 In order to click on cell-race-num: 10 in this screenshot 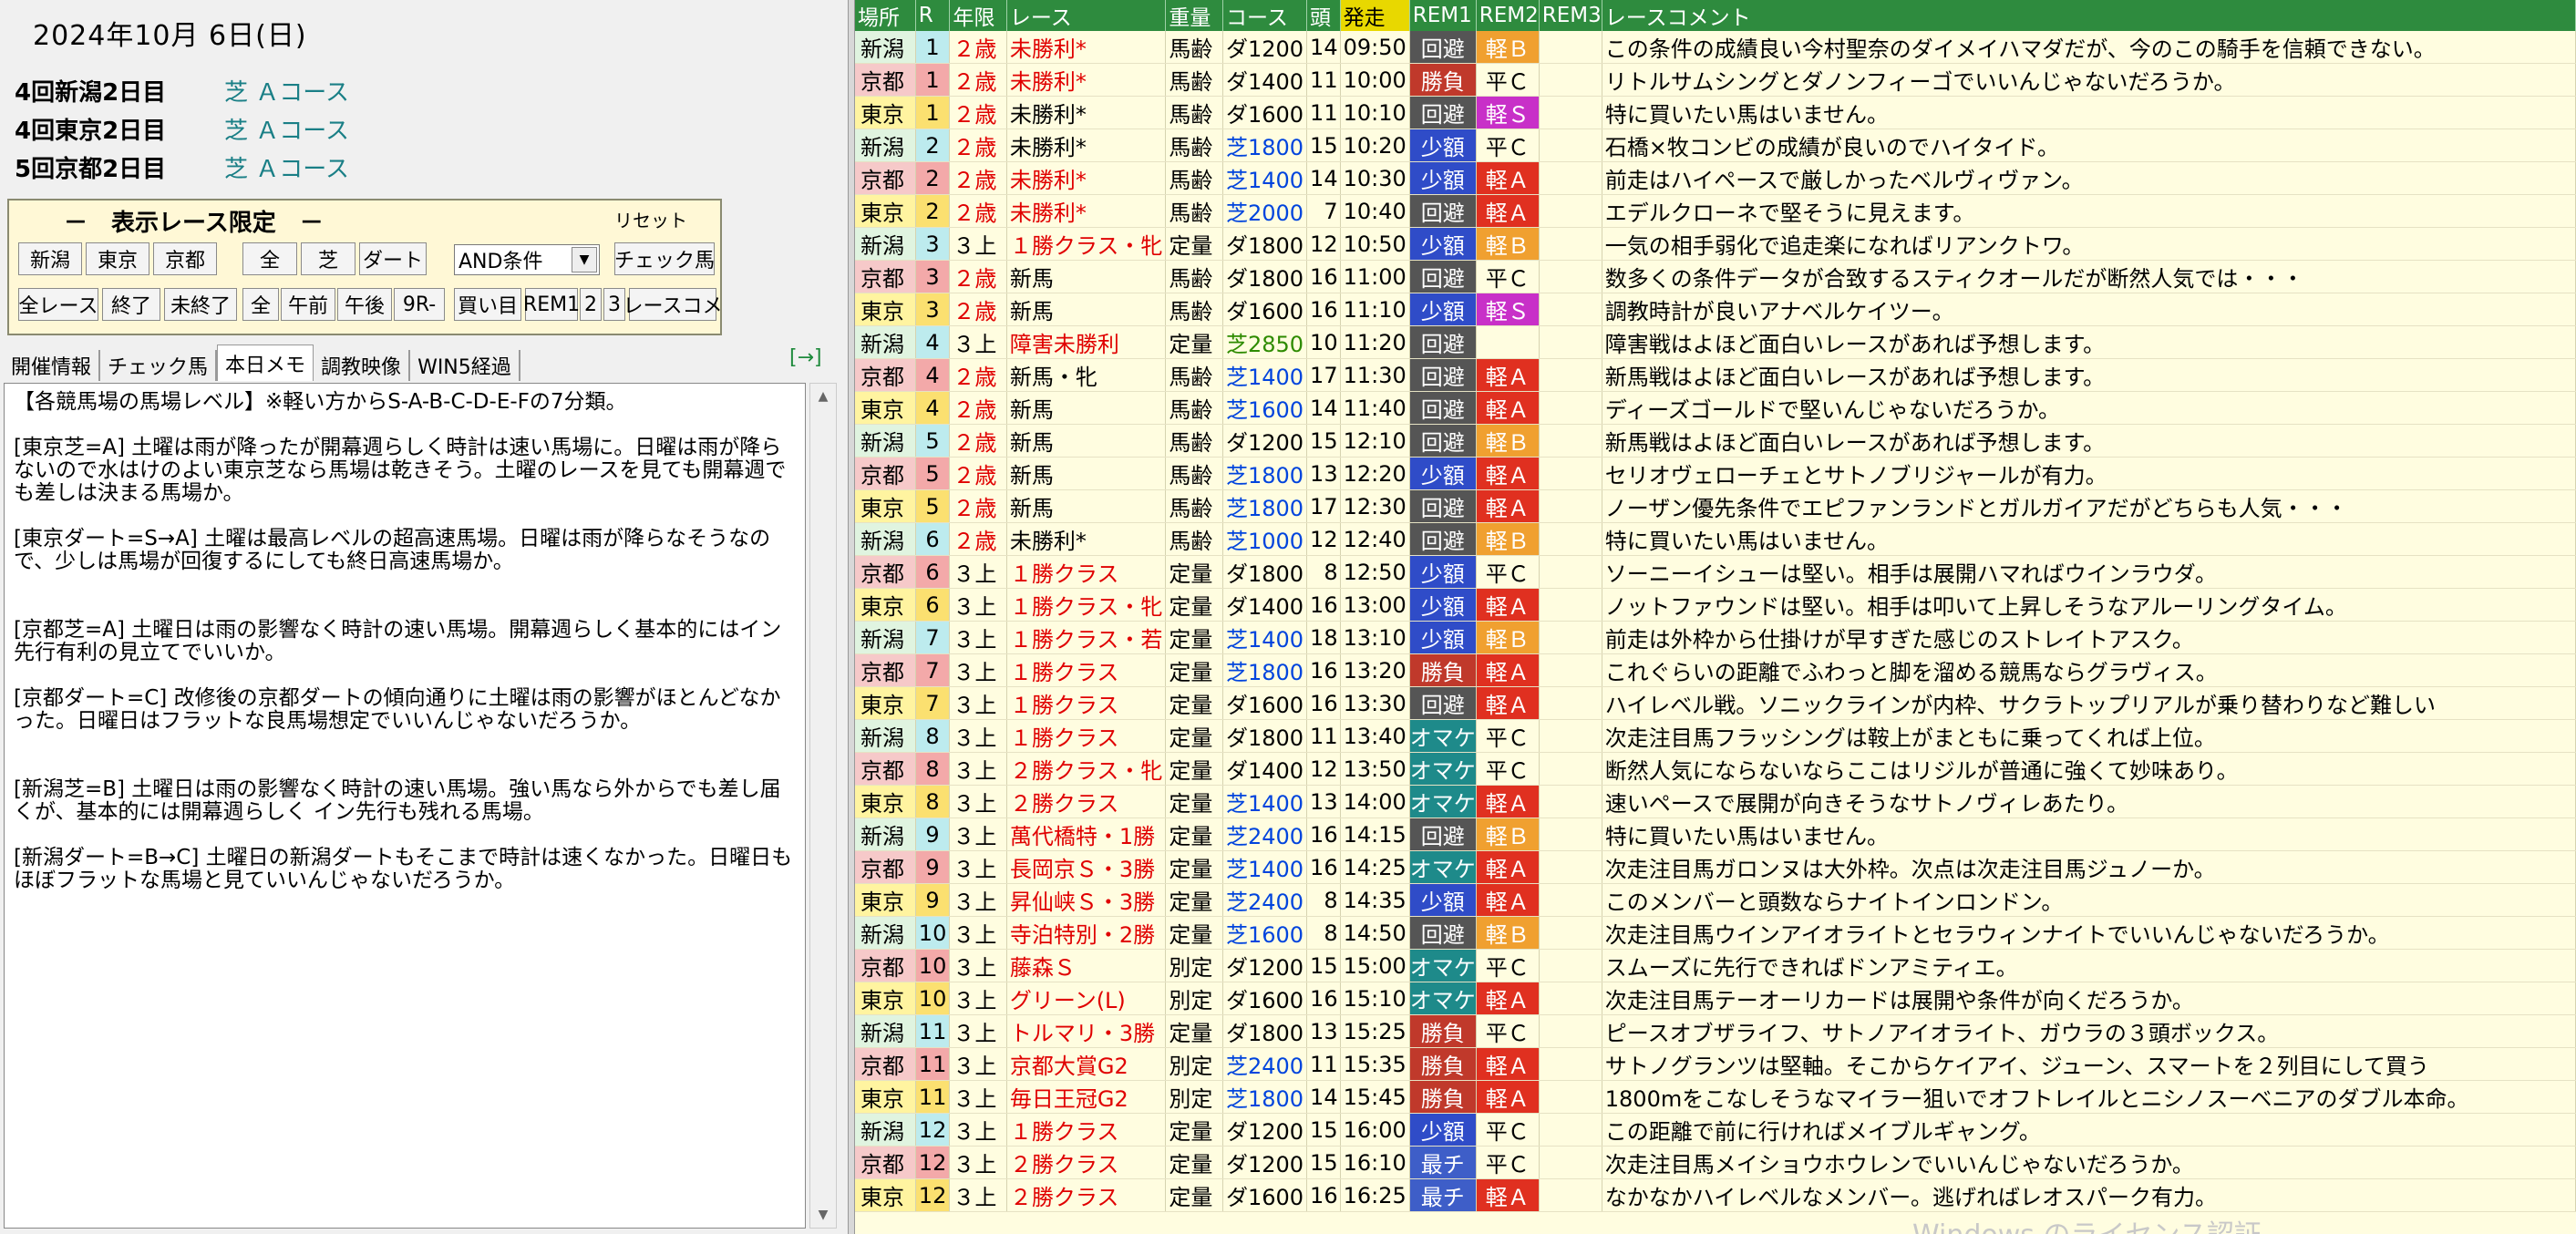, I will do `click(933, 965)`.